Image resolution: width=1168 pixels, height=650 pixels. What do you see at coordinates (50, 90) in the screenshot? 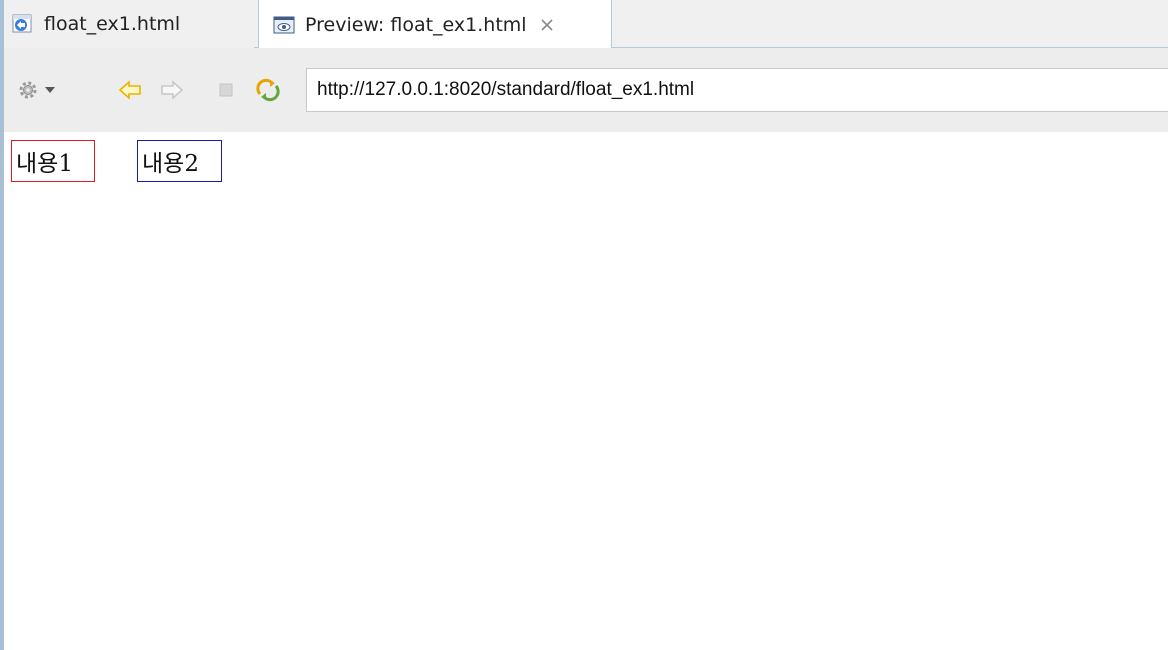
I see `chevron-down-icon` at bounding box center [50, 90].